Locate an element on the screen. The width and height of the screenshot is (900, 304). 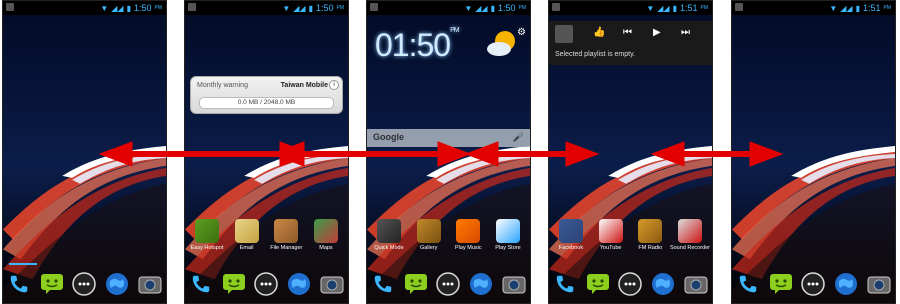
play-store-icon is located at coordinates (507, 231).